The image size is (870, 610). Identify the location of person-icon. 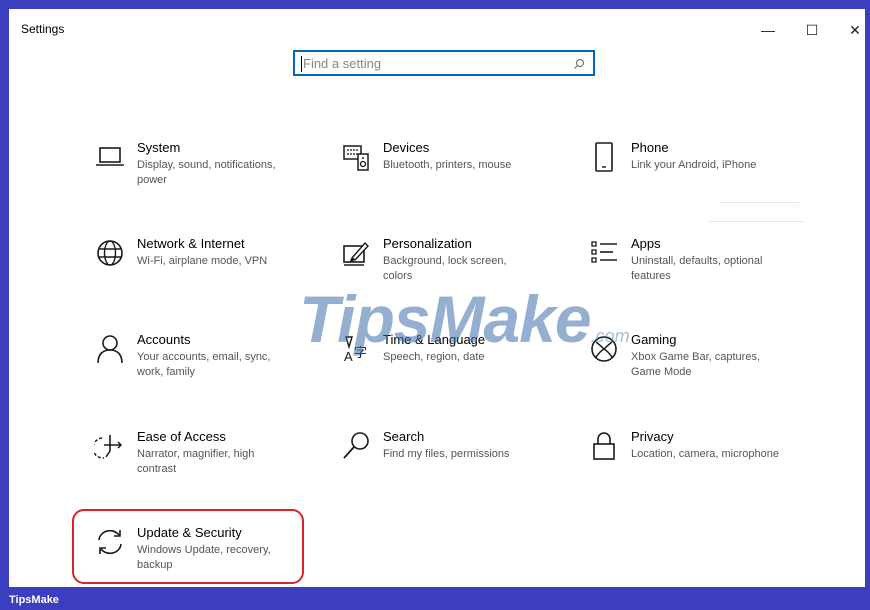
(110, 349).